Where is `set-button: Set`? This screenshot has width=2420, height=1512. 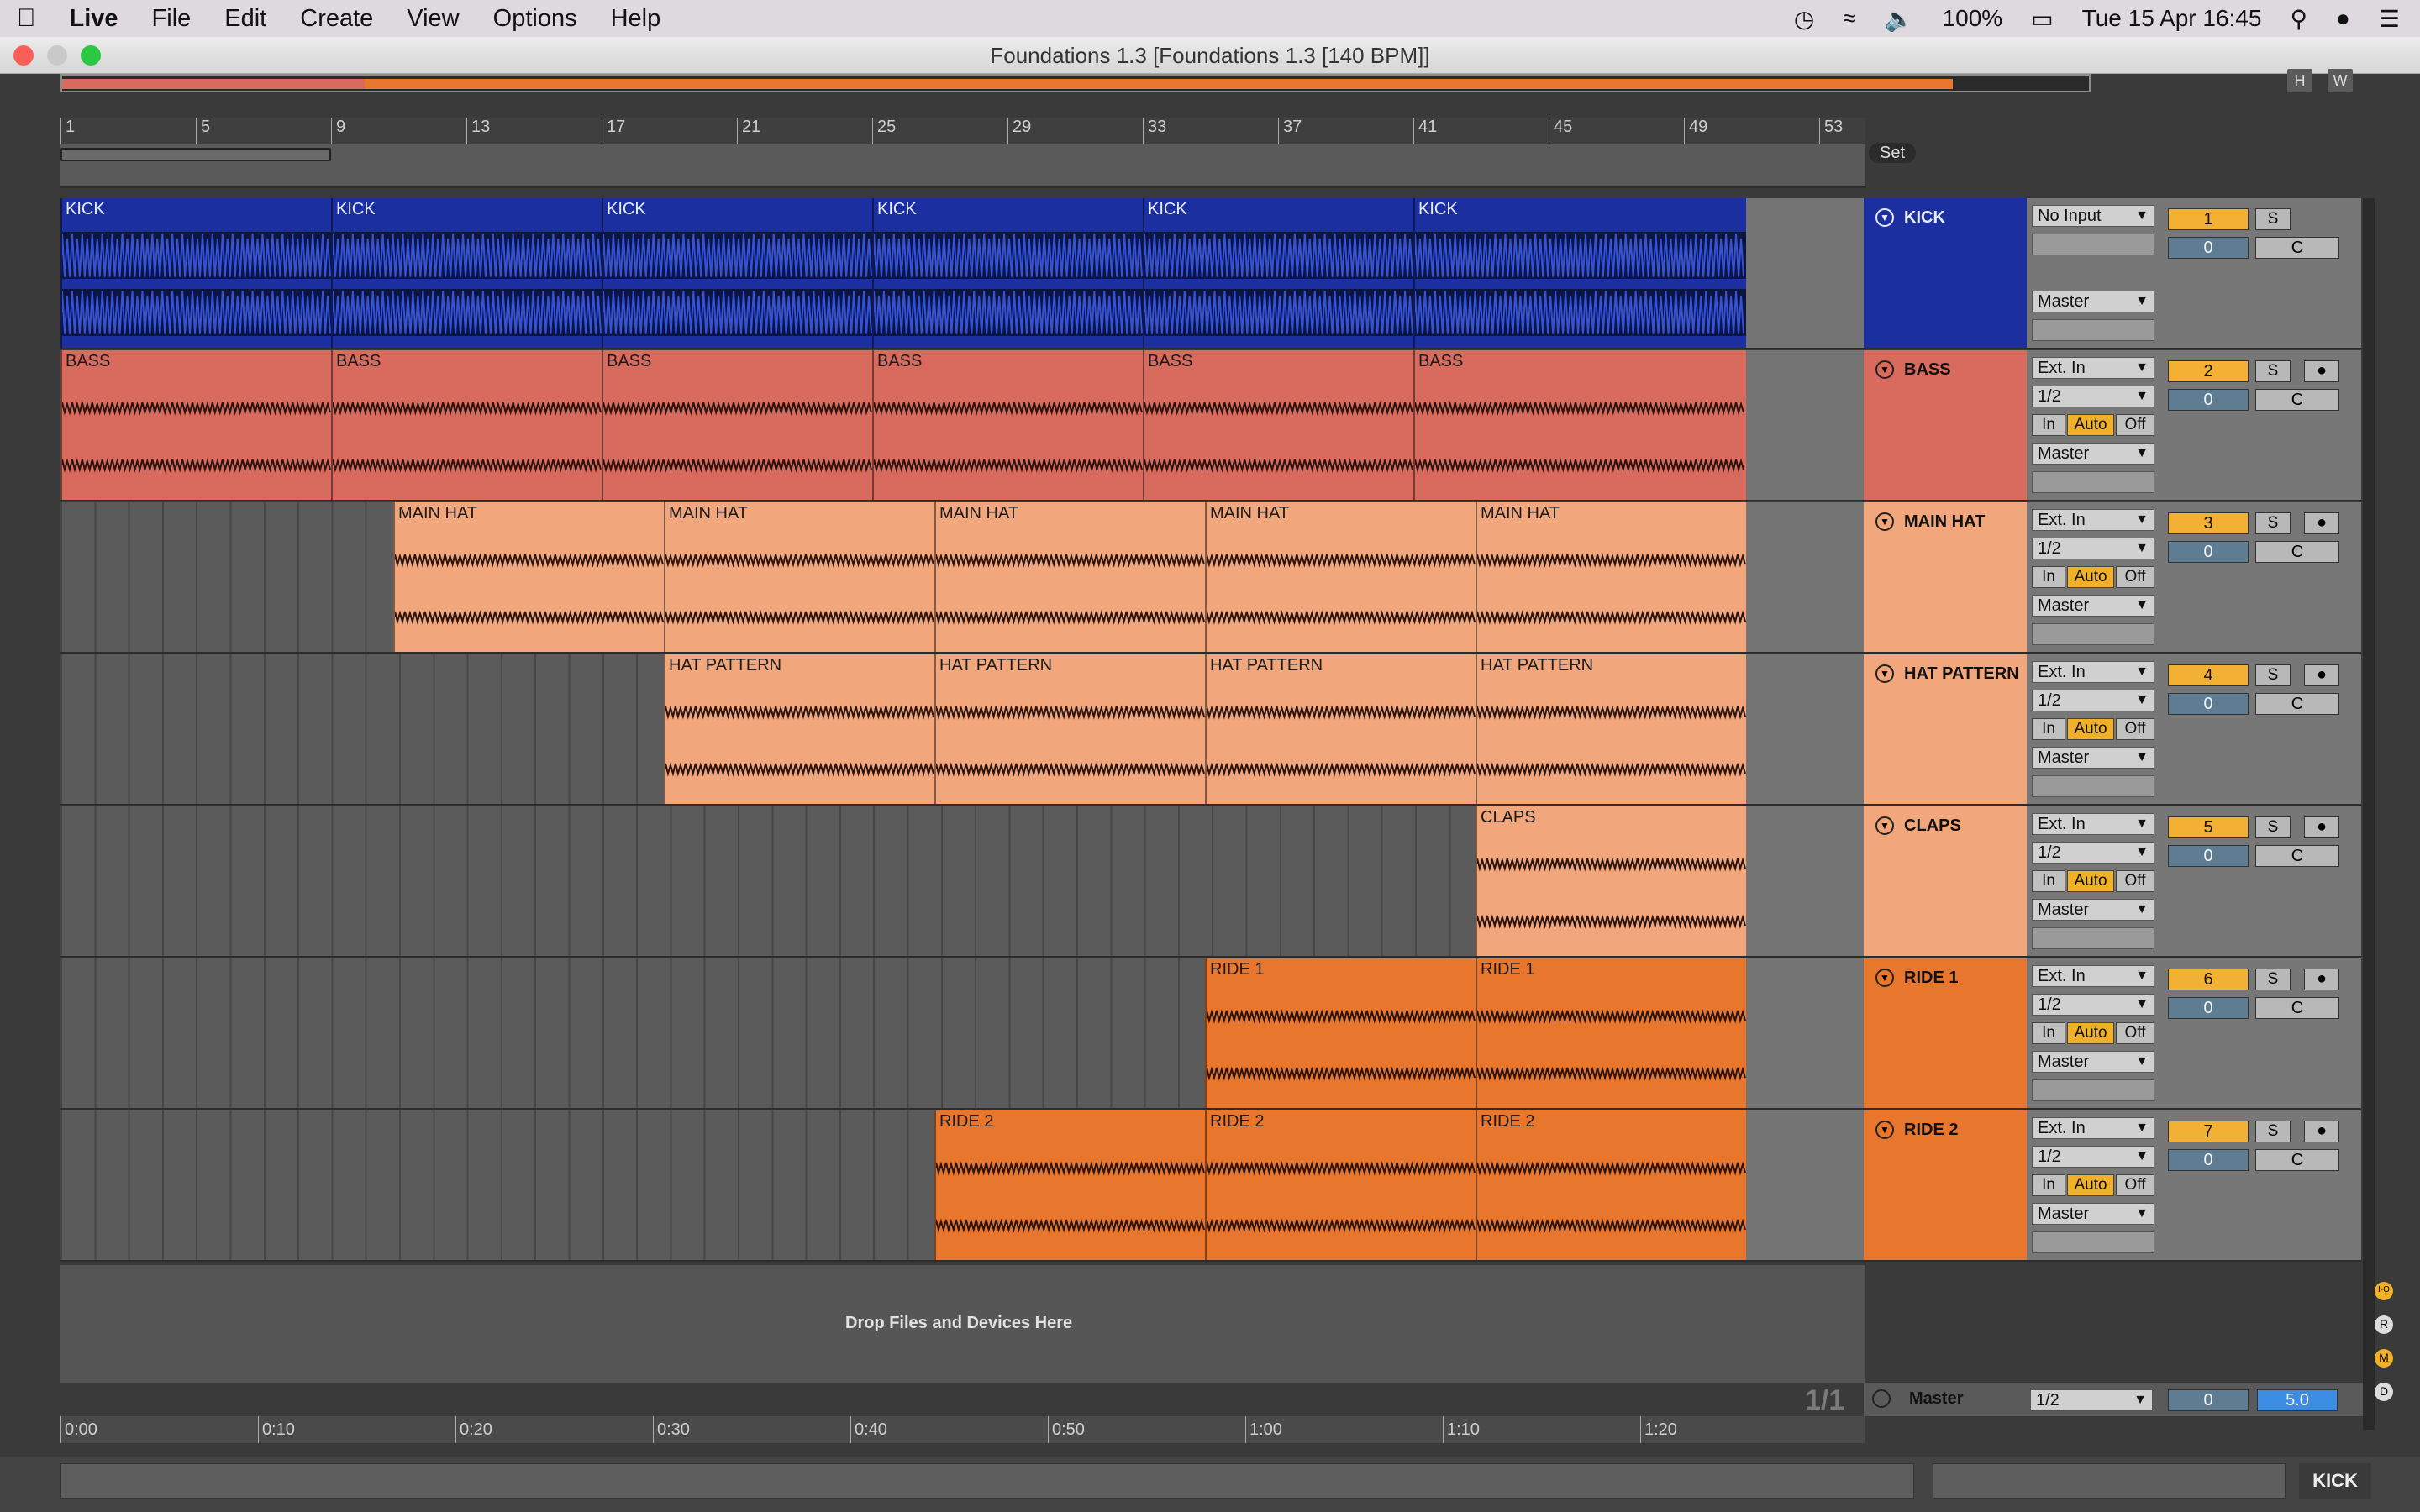 set-button: Set is located at coordinates (1892, 153).